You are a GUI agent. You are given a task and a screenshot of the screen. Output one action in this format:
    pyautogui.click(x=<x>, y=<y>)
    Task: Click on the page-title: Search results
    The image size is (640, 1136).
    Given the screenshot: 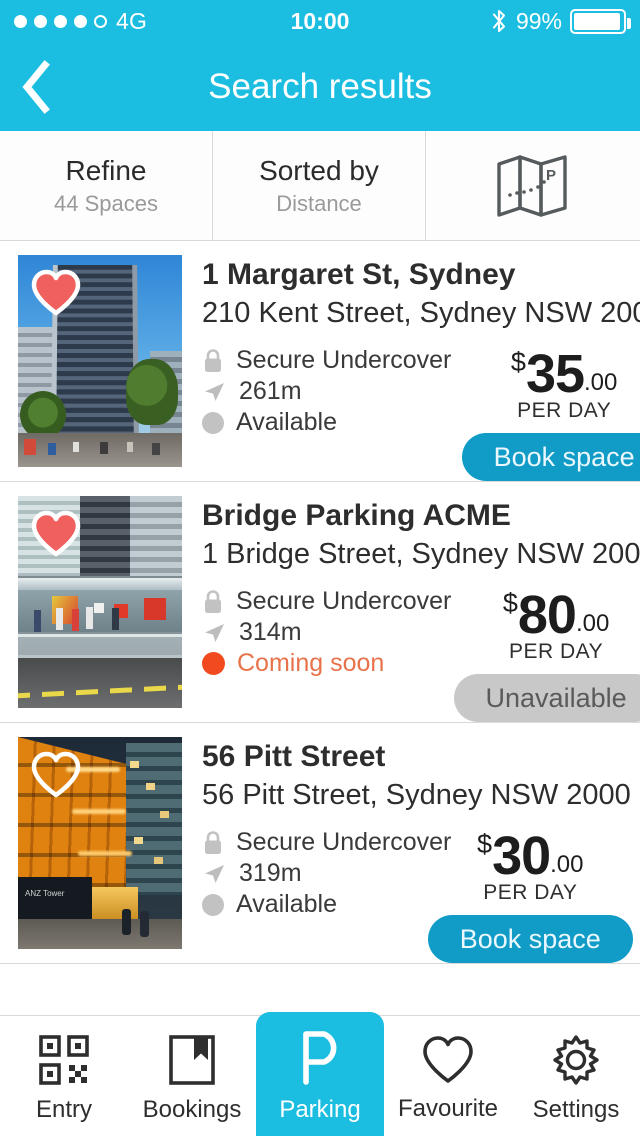 What is the action you would take?
    pyautogui.click(x=320, y=86)
    